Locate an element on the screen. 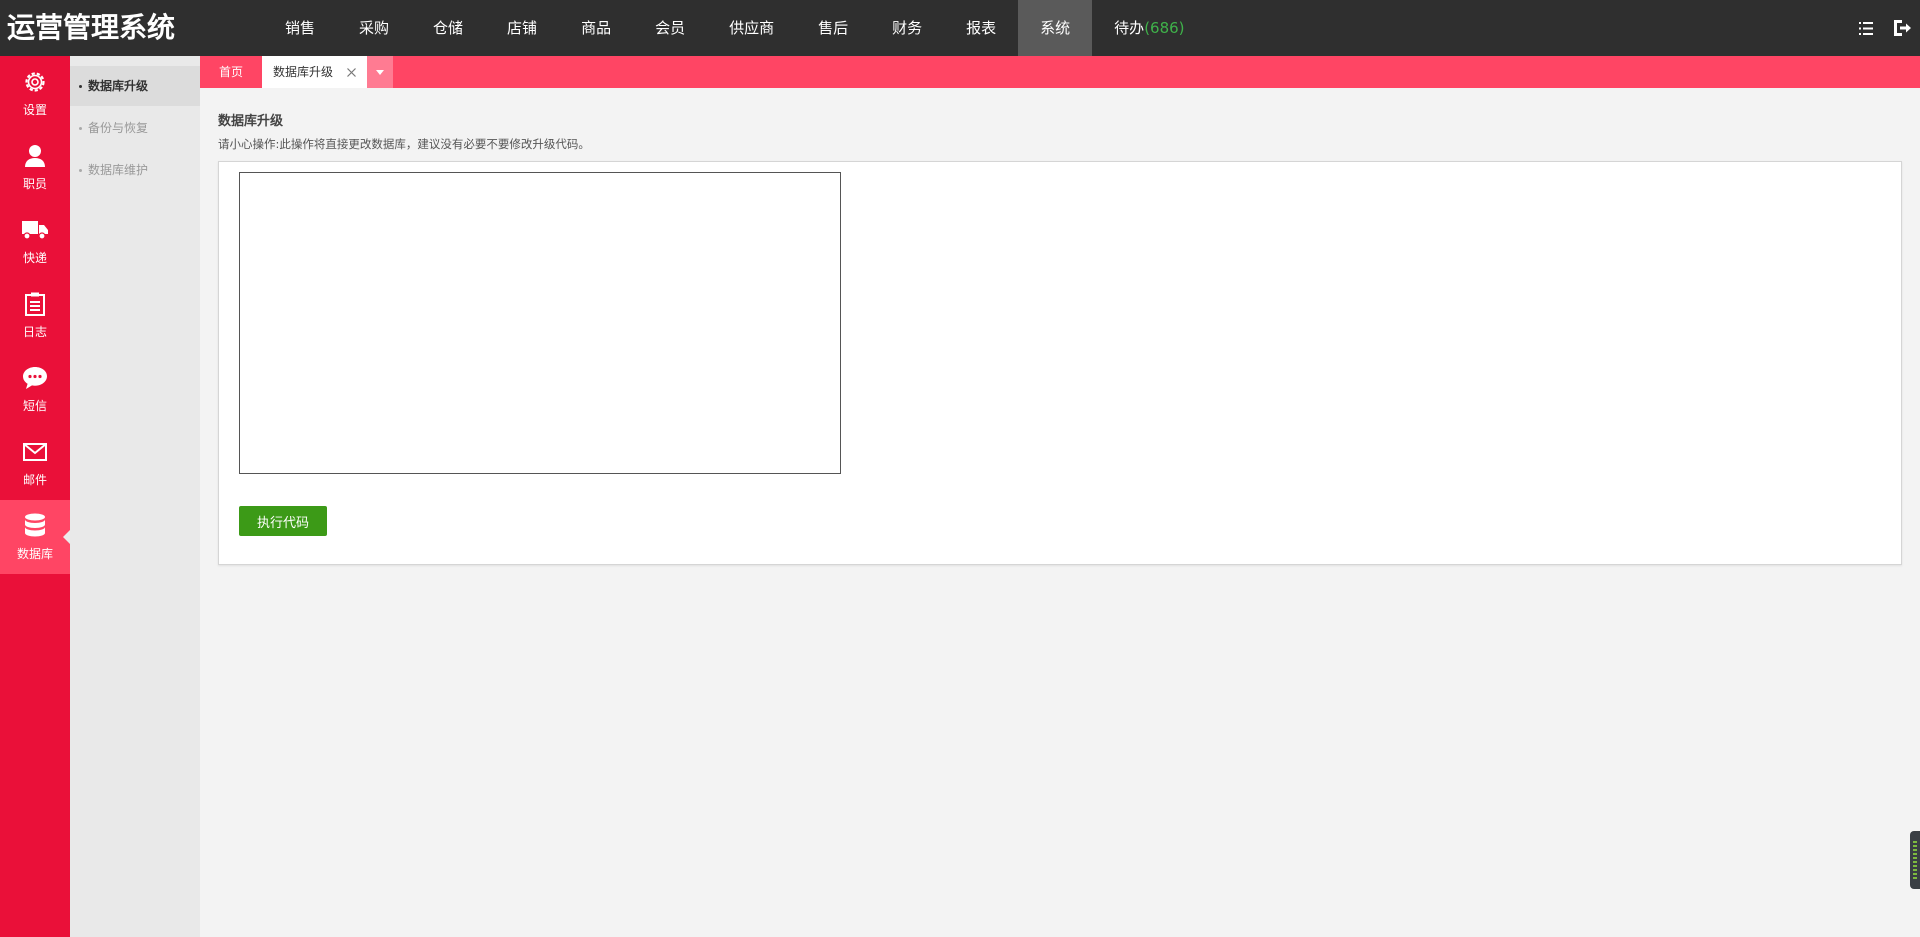 The height and width of the screenshot is (937, 1920). signal-bars-icon is located at coordinates (1915, 860).